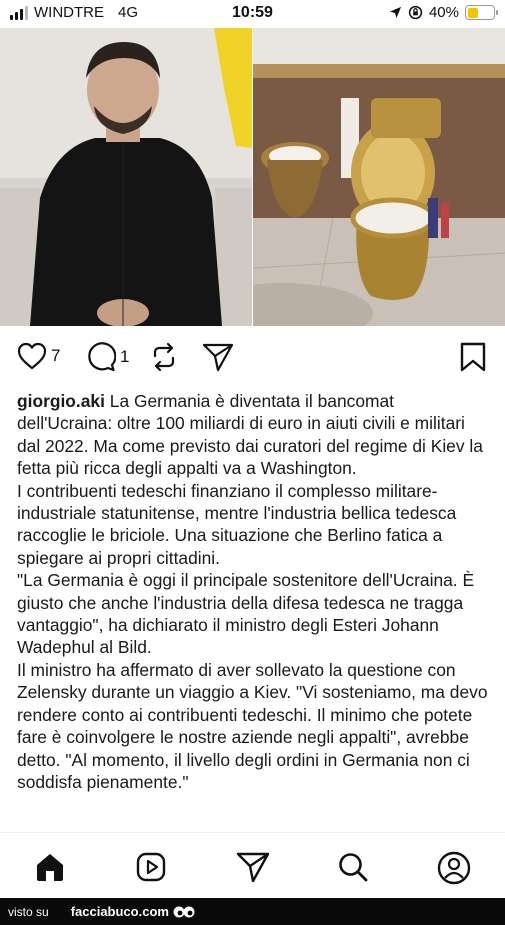  I want to click on orientation-lock-icon, so click(415, 12).